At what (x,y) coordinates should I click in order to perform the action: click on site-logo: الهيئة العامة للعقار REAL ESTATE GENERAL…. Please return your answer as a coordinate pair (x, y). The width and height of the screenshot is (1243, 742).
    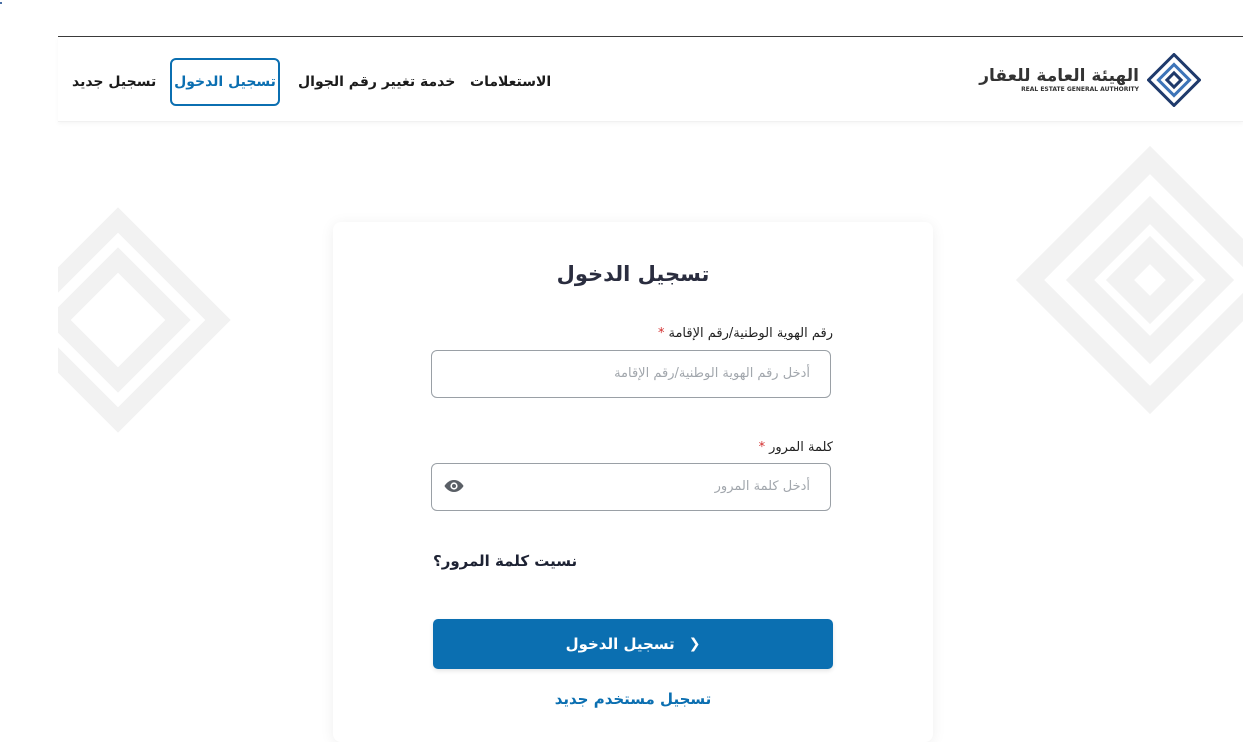
    Looking at the image, I should click on (1090, 80).